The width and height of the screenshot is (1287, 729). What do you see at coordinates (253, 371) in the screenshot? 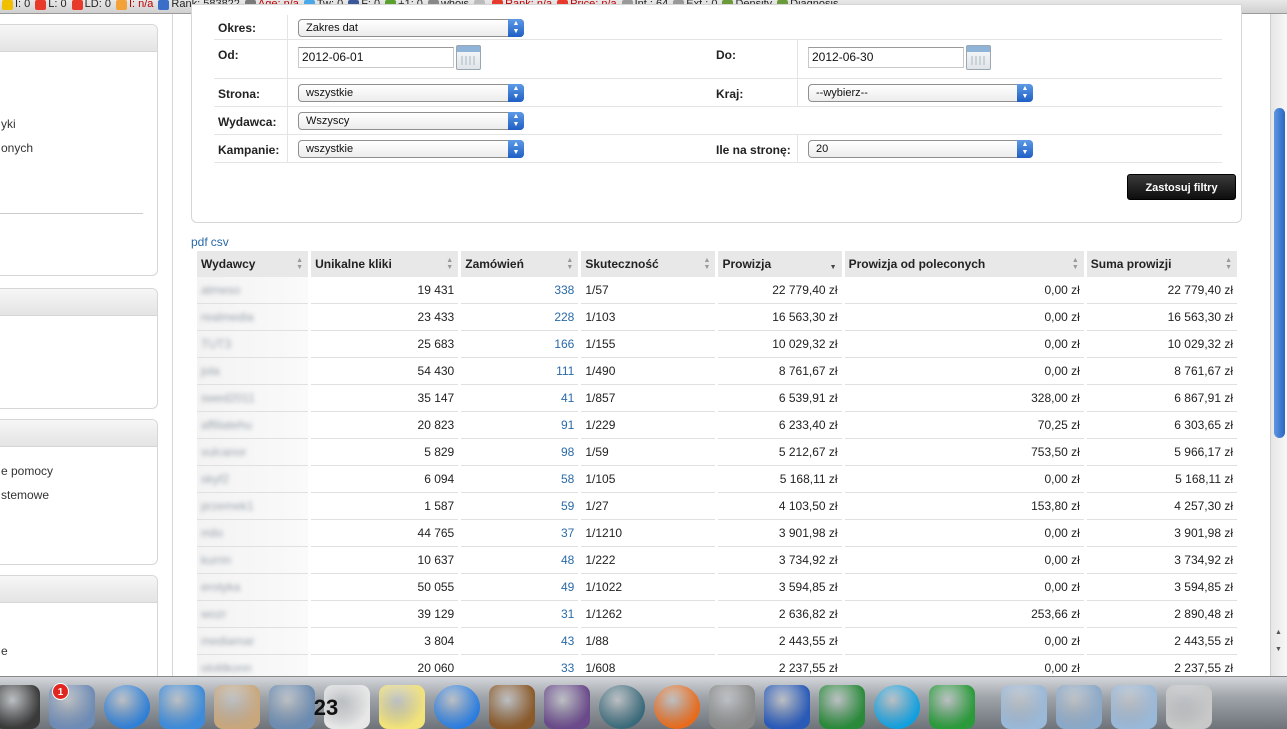
I see `publisher-name: jola` at bounding box center [253, 371].